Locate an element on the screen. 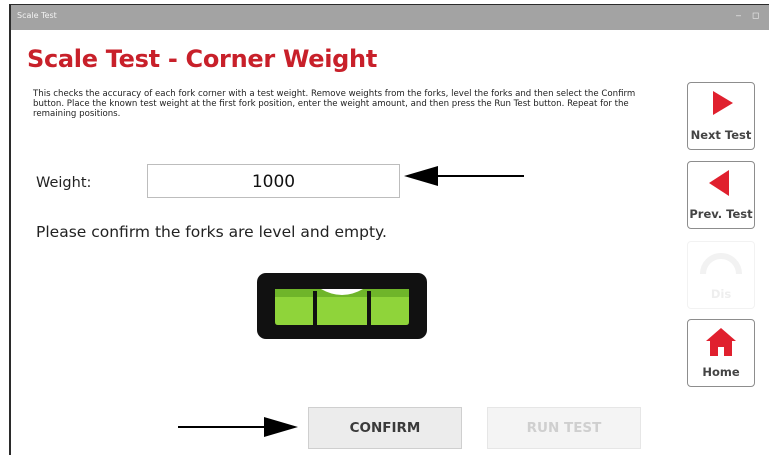  play-right-icon is located at coordinates (721, 105).